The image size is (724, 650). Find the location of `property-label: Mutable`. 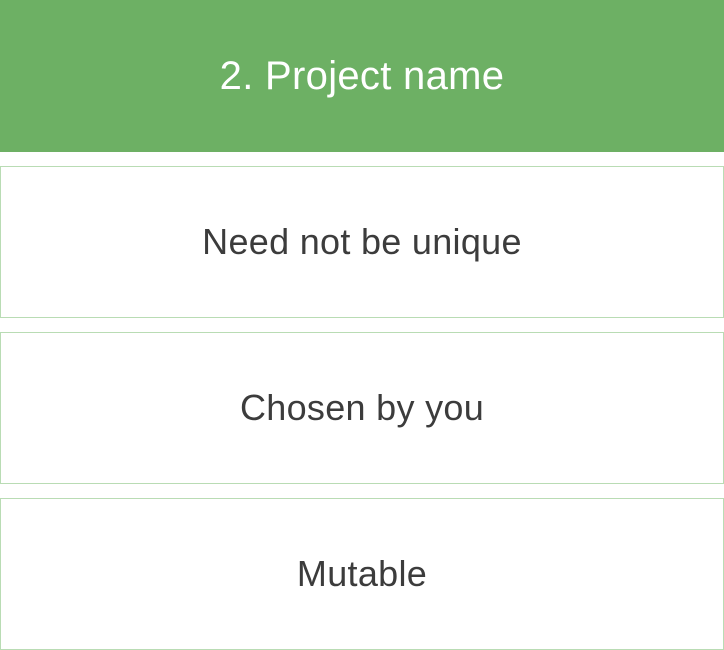

property-label: Mutable is located at coordinates (362, 573).